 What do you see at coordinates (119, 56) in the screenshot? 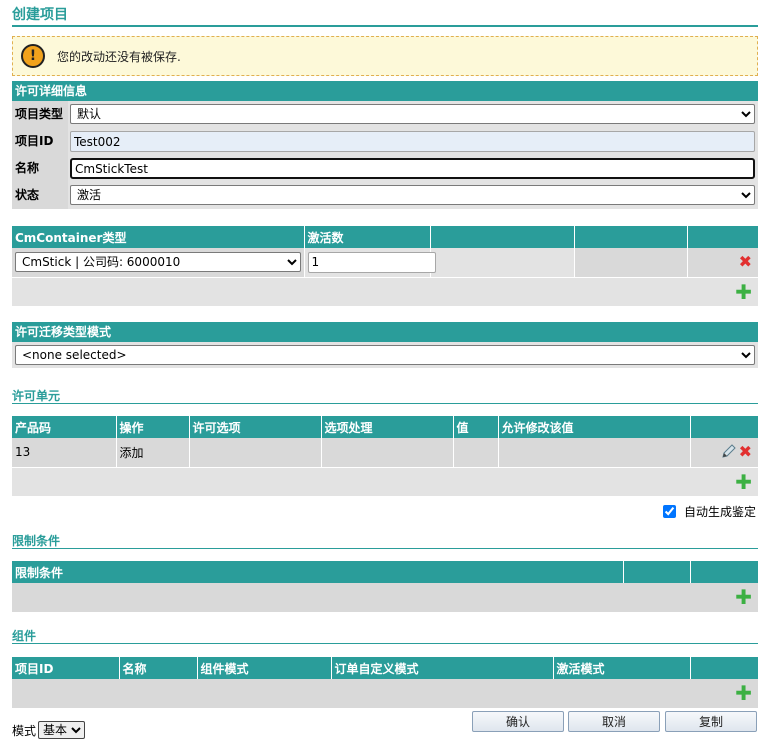
I see `warning-text: 您的改动还没有被保存.` at bounding box center [119, 56].